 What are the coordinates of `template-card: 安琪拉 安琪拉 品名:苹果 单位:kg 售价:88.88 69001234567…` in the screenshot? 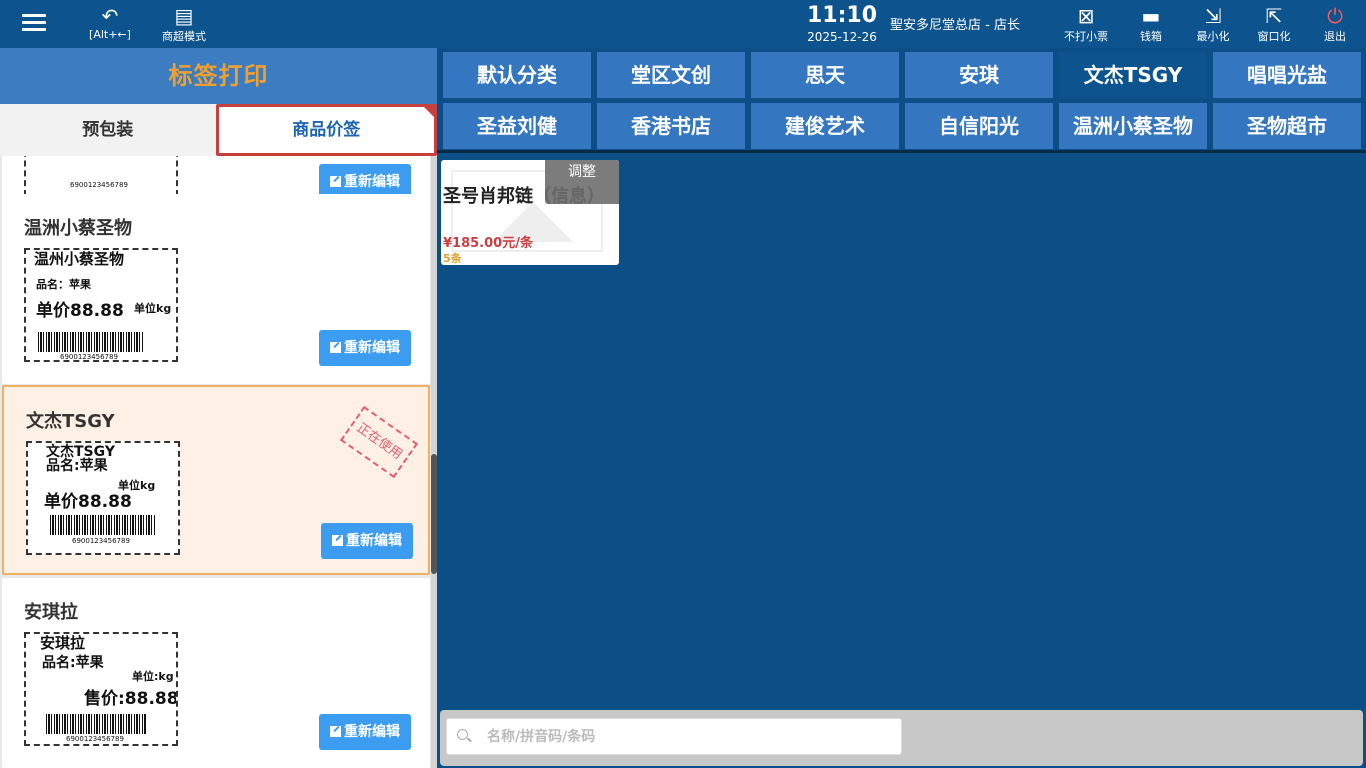 It's located at (216, 673).